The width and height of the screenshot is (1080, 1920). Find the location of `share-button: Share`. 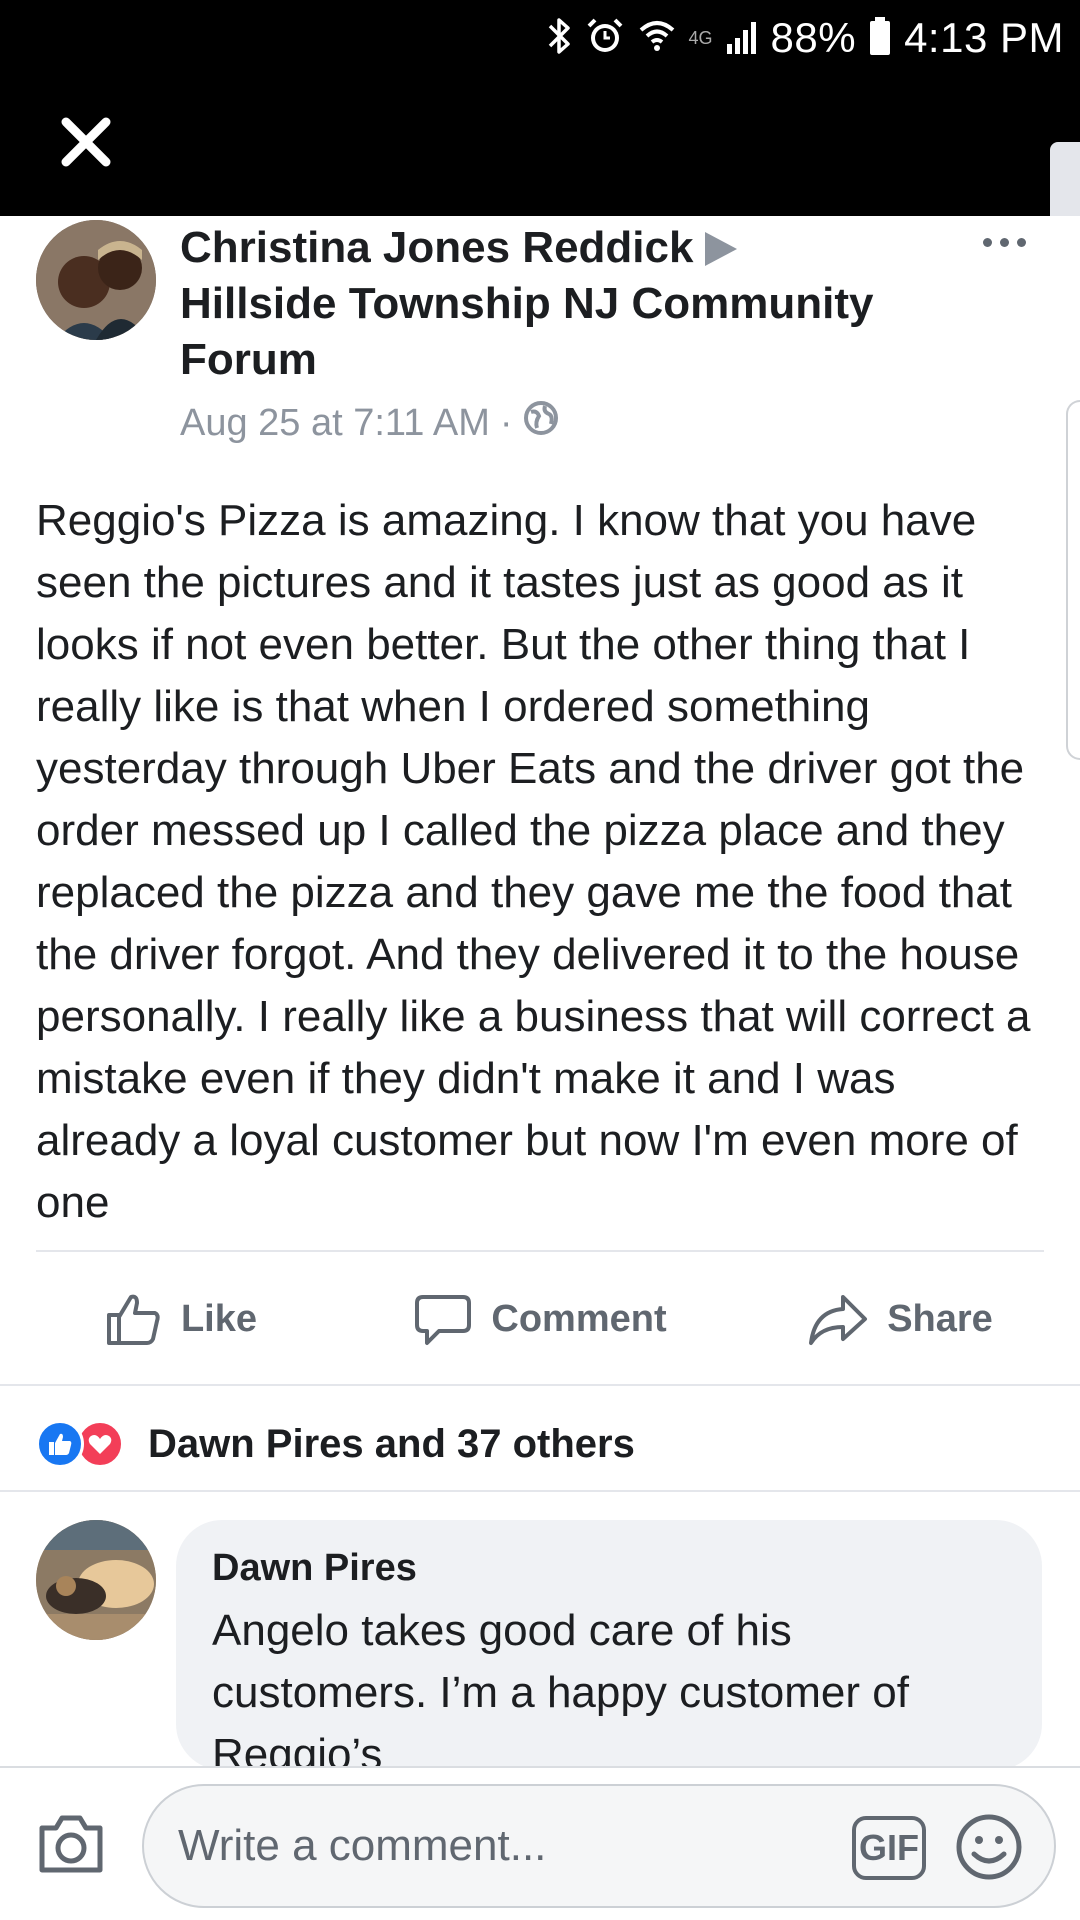

share-button: Share is located at coordinates (900, 1319).